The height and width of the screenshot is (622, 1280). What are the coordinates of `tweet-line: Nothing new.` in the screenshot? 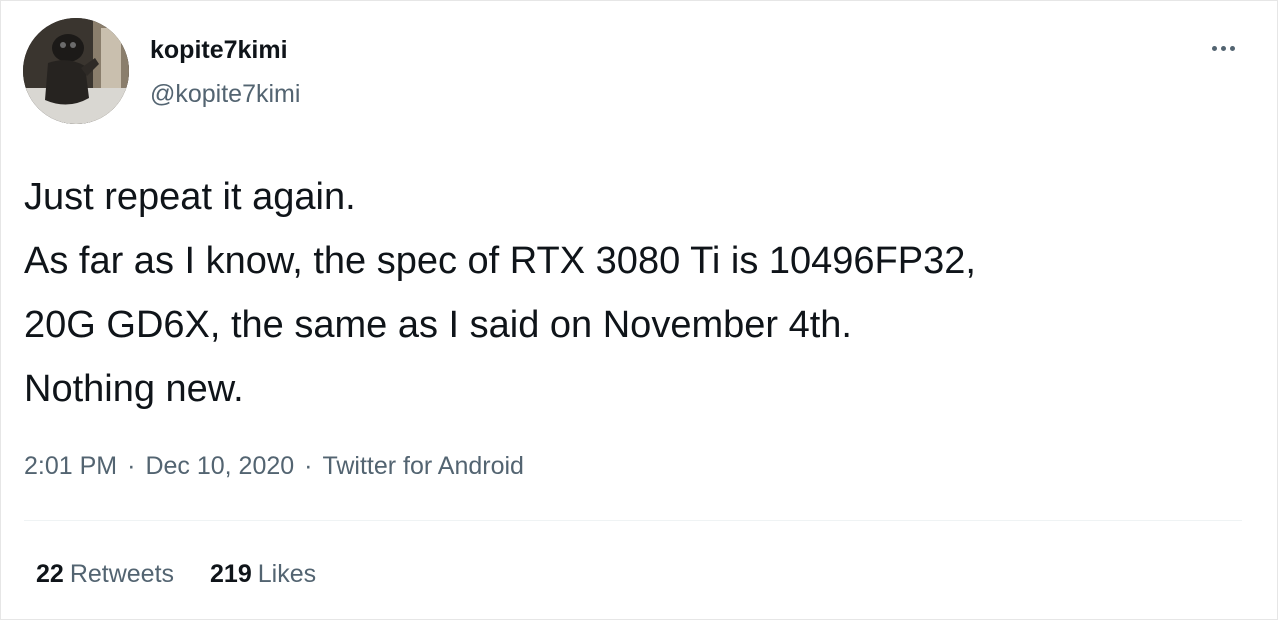 It's located at (134, 389).